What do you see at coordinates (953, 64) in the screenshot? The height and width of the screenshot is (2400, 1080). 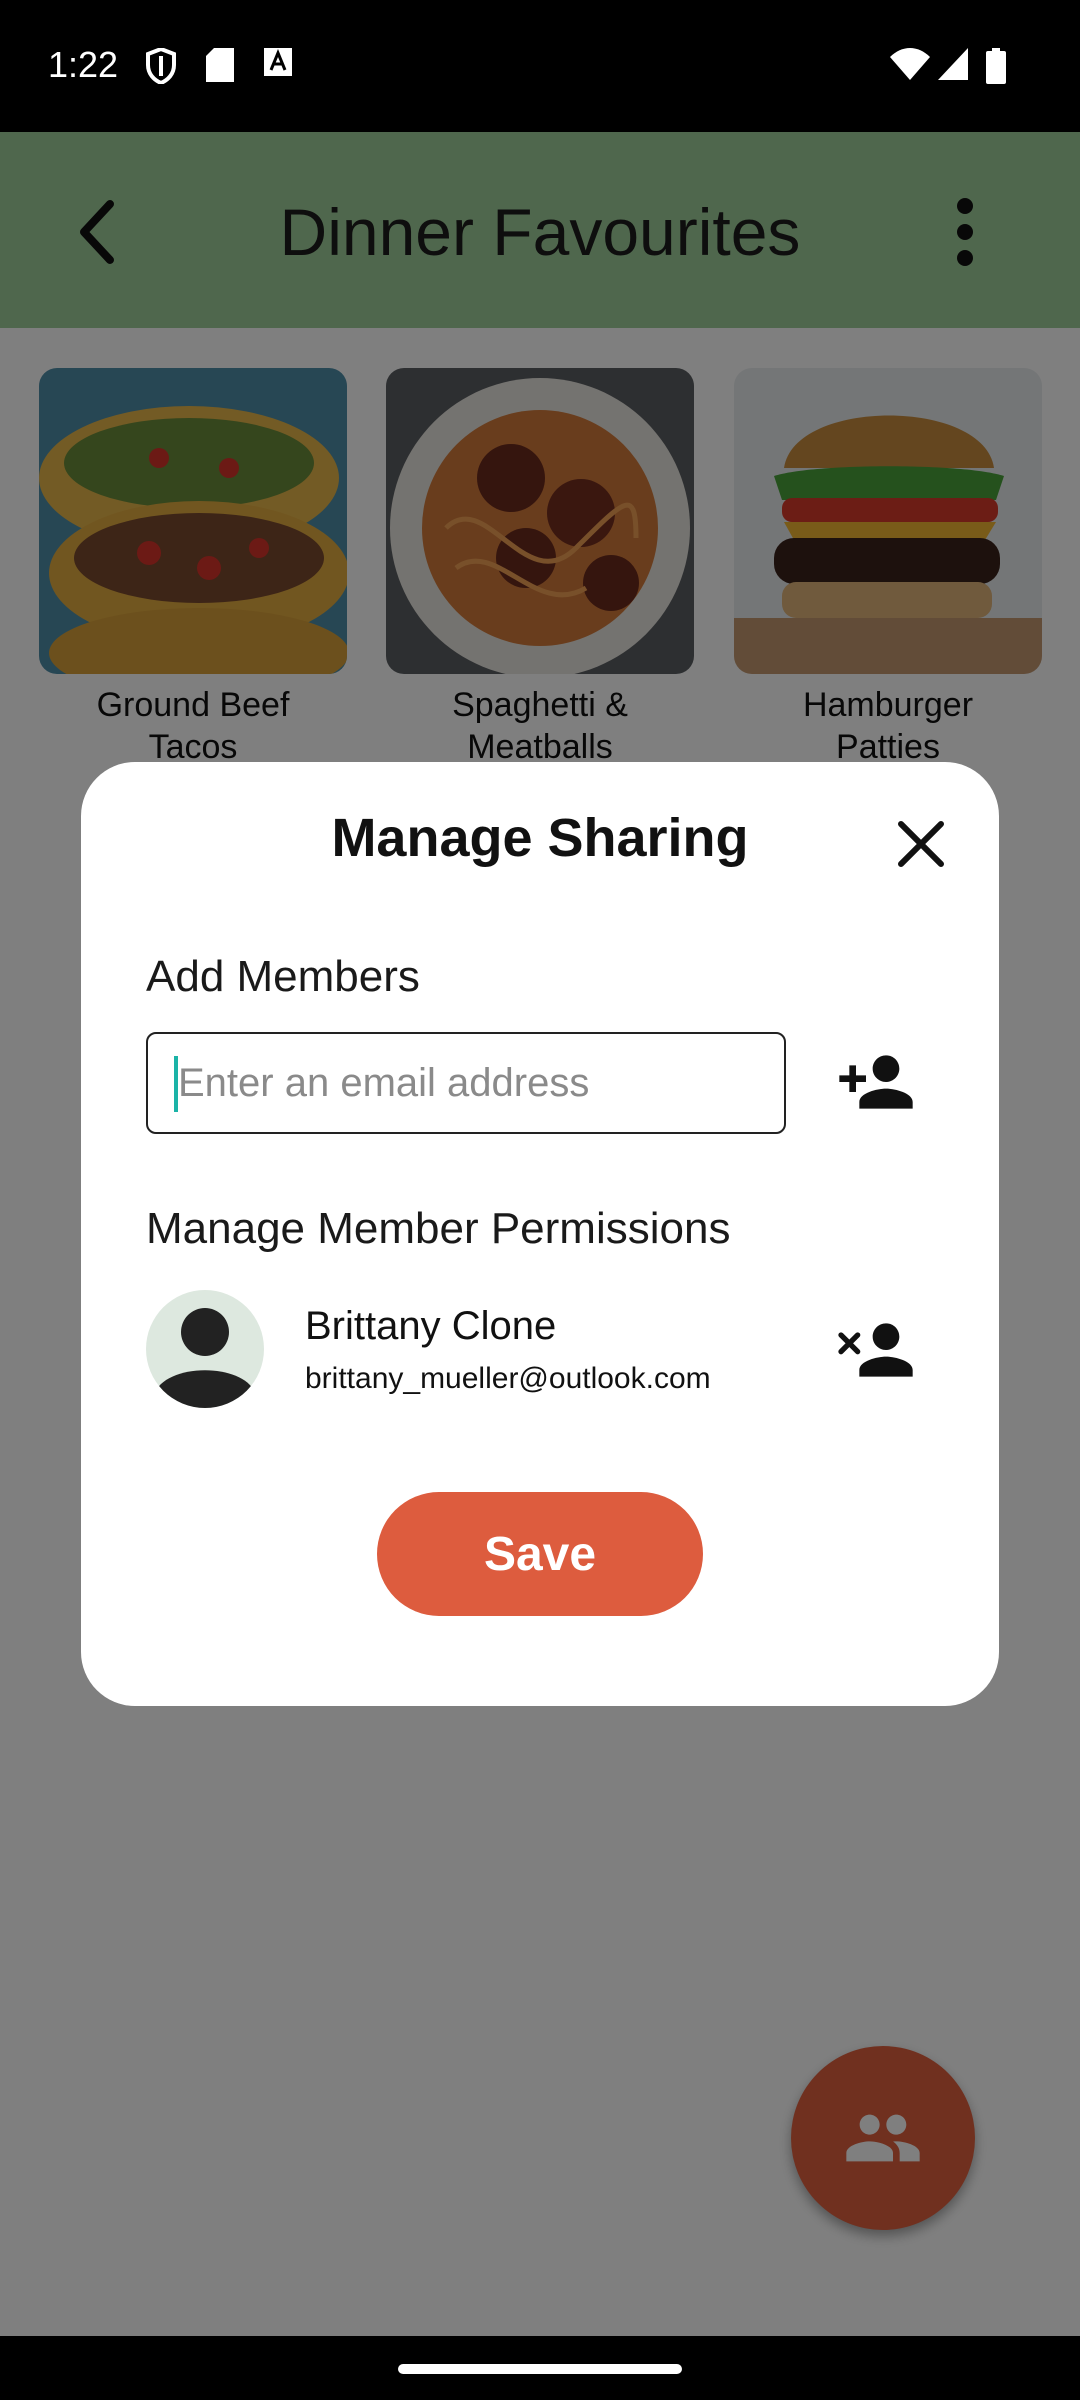 I see `cell-signal-icon` at bounding box center [953, 64].